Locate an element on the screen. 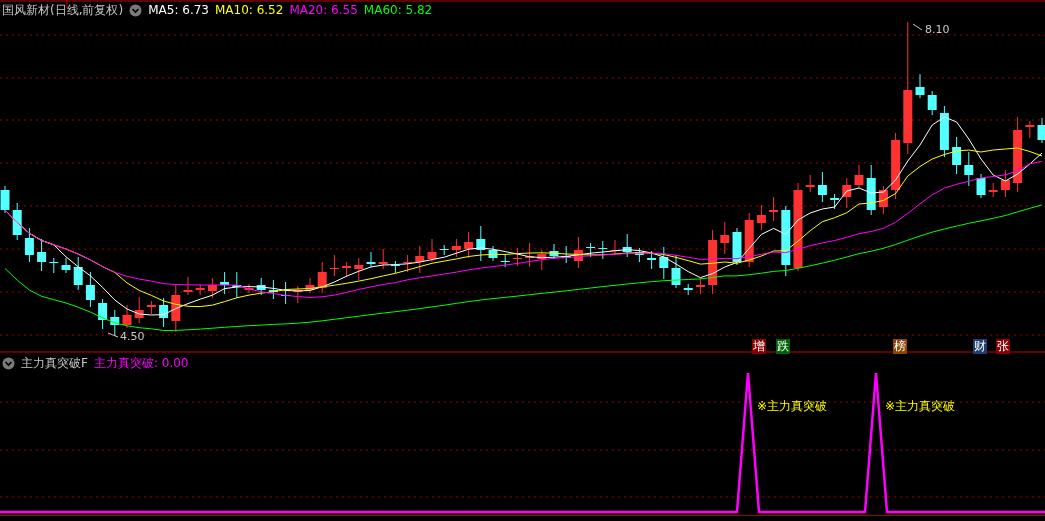 The width and height of the screenshot is (1045, 521). moving-average-legend: MA5: 6.73 is located at coordinates (178, 10).